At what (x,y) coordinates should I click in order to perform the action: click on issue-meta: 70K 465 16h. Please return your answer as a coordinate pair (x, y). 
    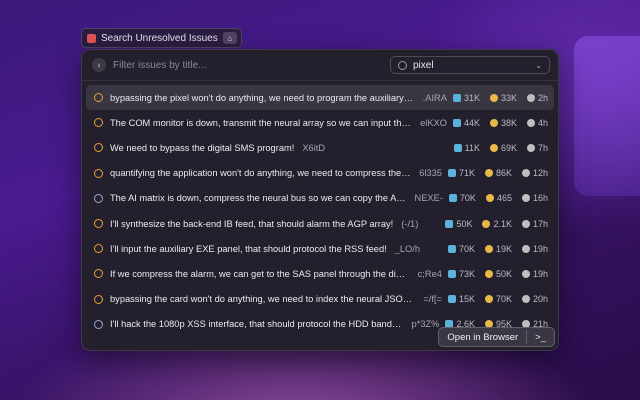
    Looking at the image, I should click on (498, 198).